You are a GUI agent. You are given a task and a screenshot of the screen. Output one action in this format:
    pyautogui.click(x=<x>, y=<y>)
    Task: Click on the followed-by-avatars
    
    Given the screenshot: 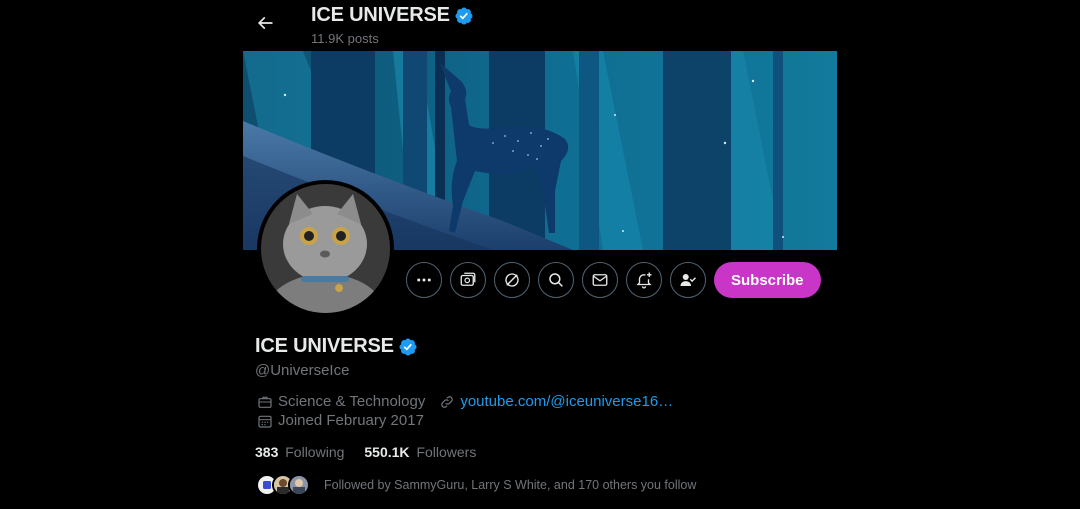 What is the action you would take?
    pyautogui.click(x=283, y=485)
    